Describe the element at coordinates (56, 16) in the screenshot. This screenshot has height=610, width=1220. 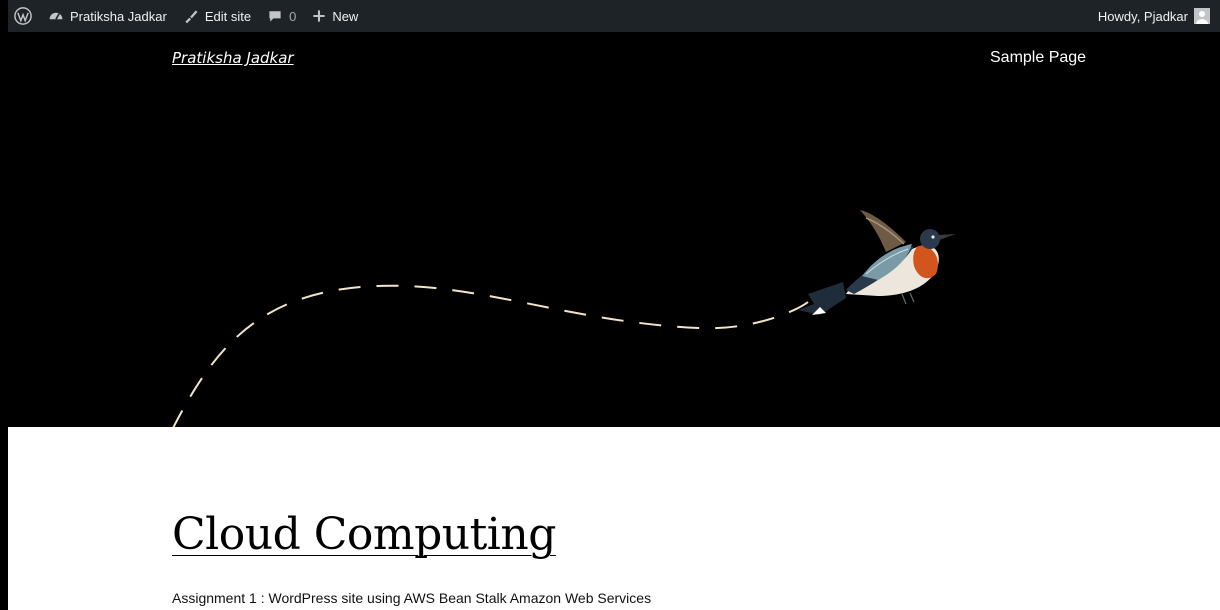
I see `dashboard-icon` at that location.